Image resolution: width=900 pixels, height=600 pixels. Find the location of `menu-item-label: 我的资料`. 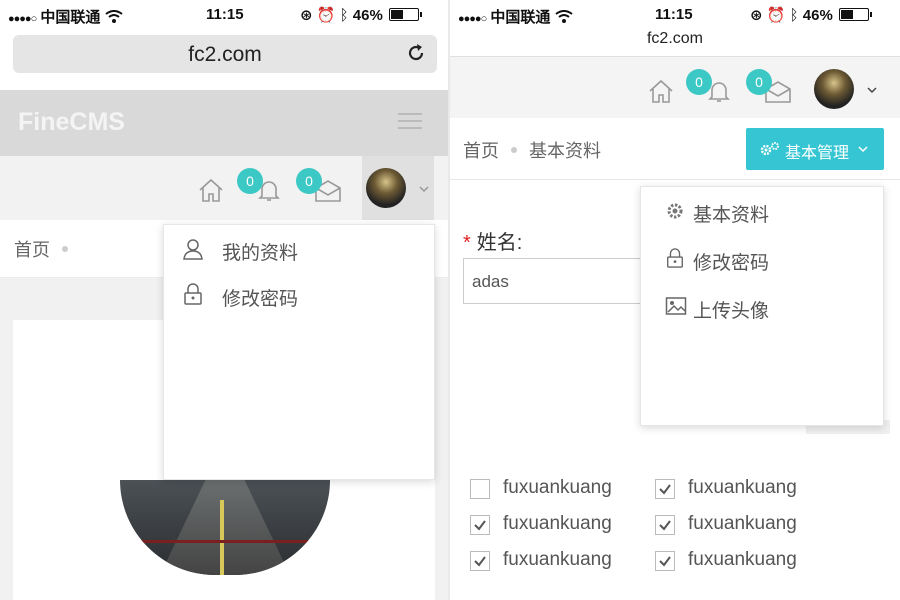

menu-item-label: 我的资料 is located at coordinates (260, 253).